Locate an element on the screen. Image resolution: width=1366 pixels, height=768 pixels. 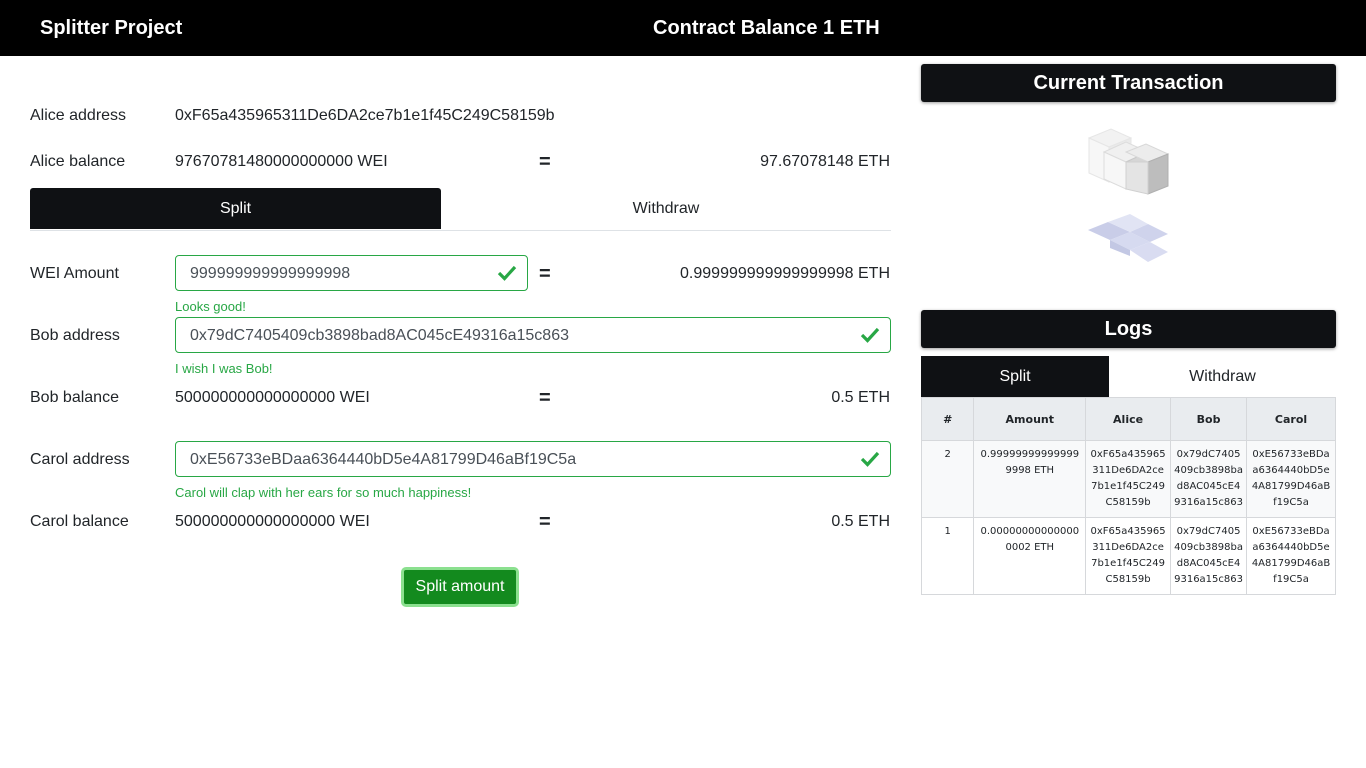
col-header-bob: Bob is located at coordinates (1209, 419).